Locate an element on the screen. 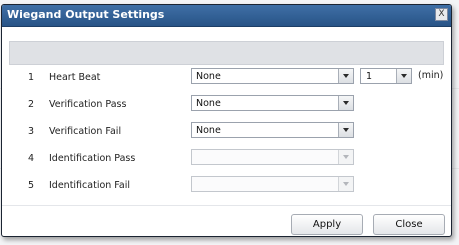 The width and height of the screenshot is (459, 245). row-number: 3 is located at coordinates (31, 131).